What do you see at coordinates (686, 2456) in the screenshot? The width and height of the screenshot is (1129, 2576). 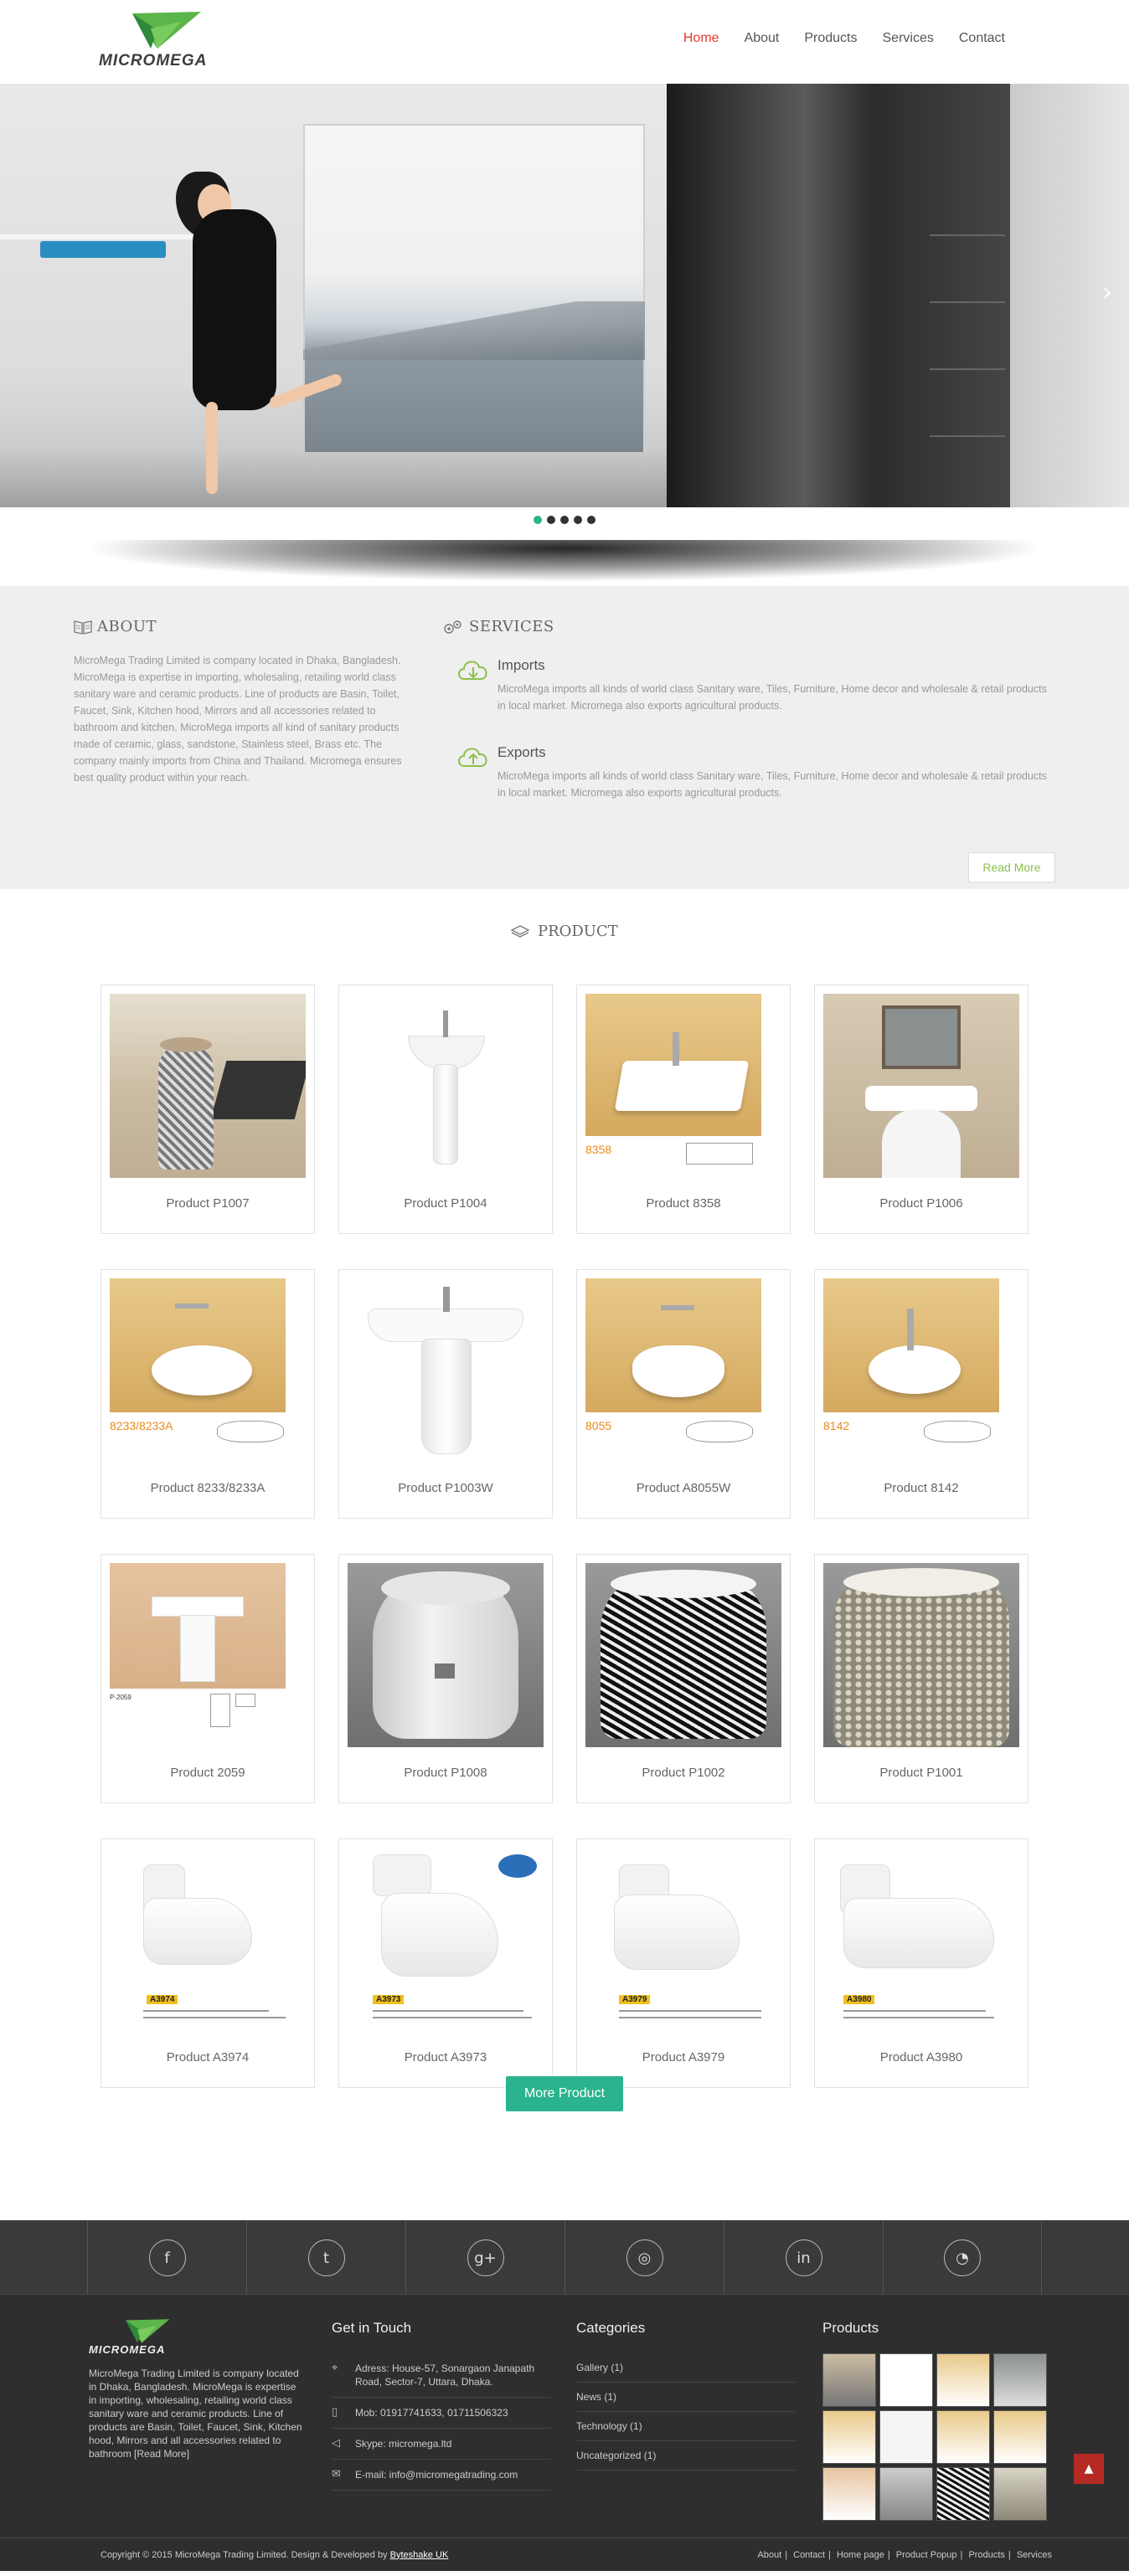 I see `category-link: Uncategorized (1)` at bounding box center [686, 2456].